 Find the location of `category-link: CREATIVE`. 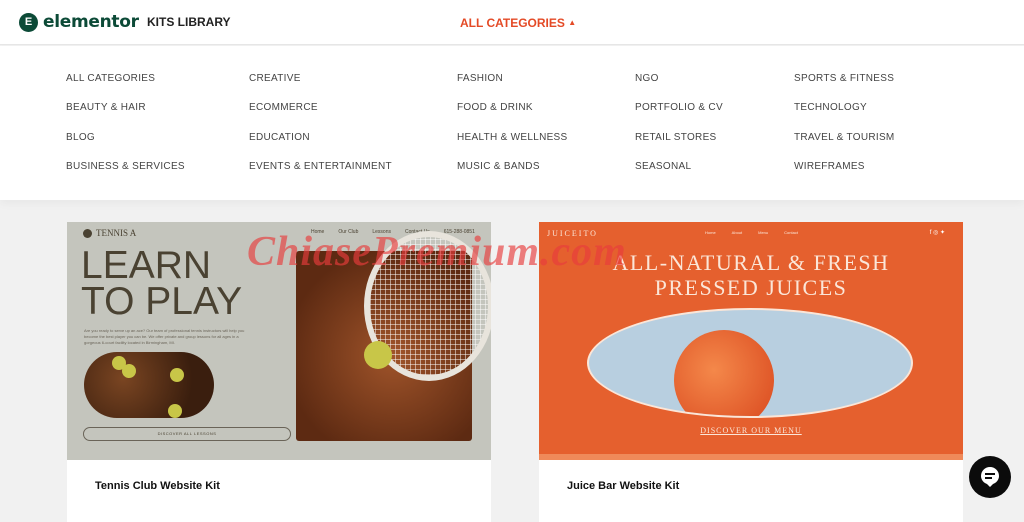

category-link: CREATIVE is located at coordinates (275, 78).